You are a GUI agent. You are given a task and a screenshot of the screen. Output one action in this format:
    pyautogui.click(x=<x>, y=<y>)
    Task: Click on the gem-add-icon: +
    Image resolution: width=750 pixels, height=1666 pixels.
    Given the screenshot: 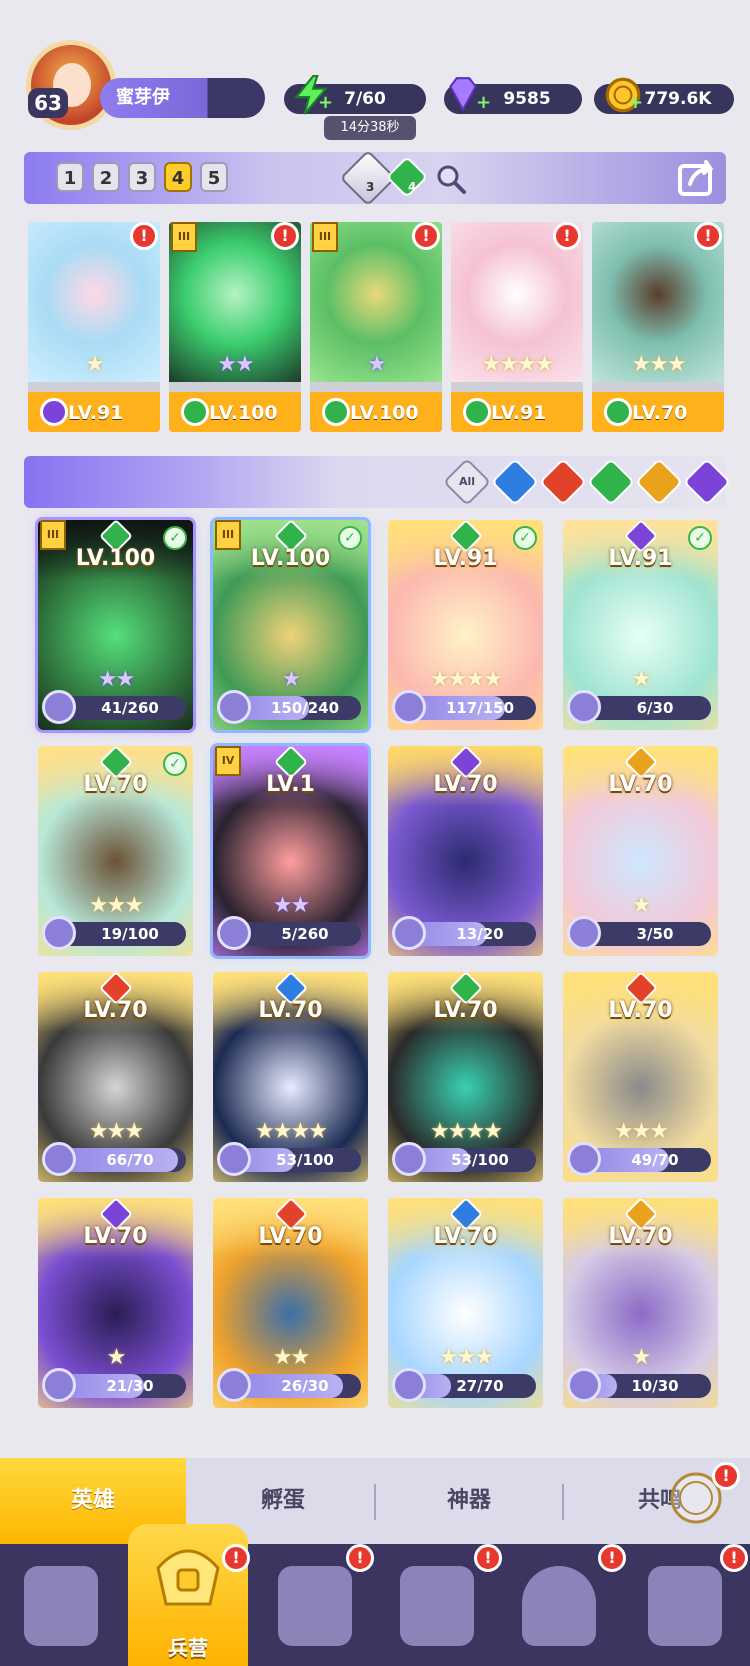 What is the action you would take?
    pyautogui.click(x=483, y=102)
    